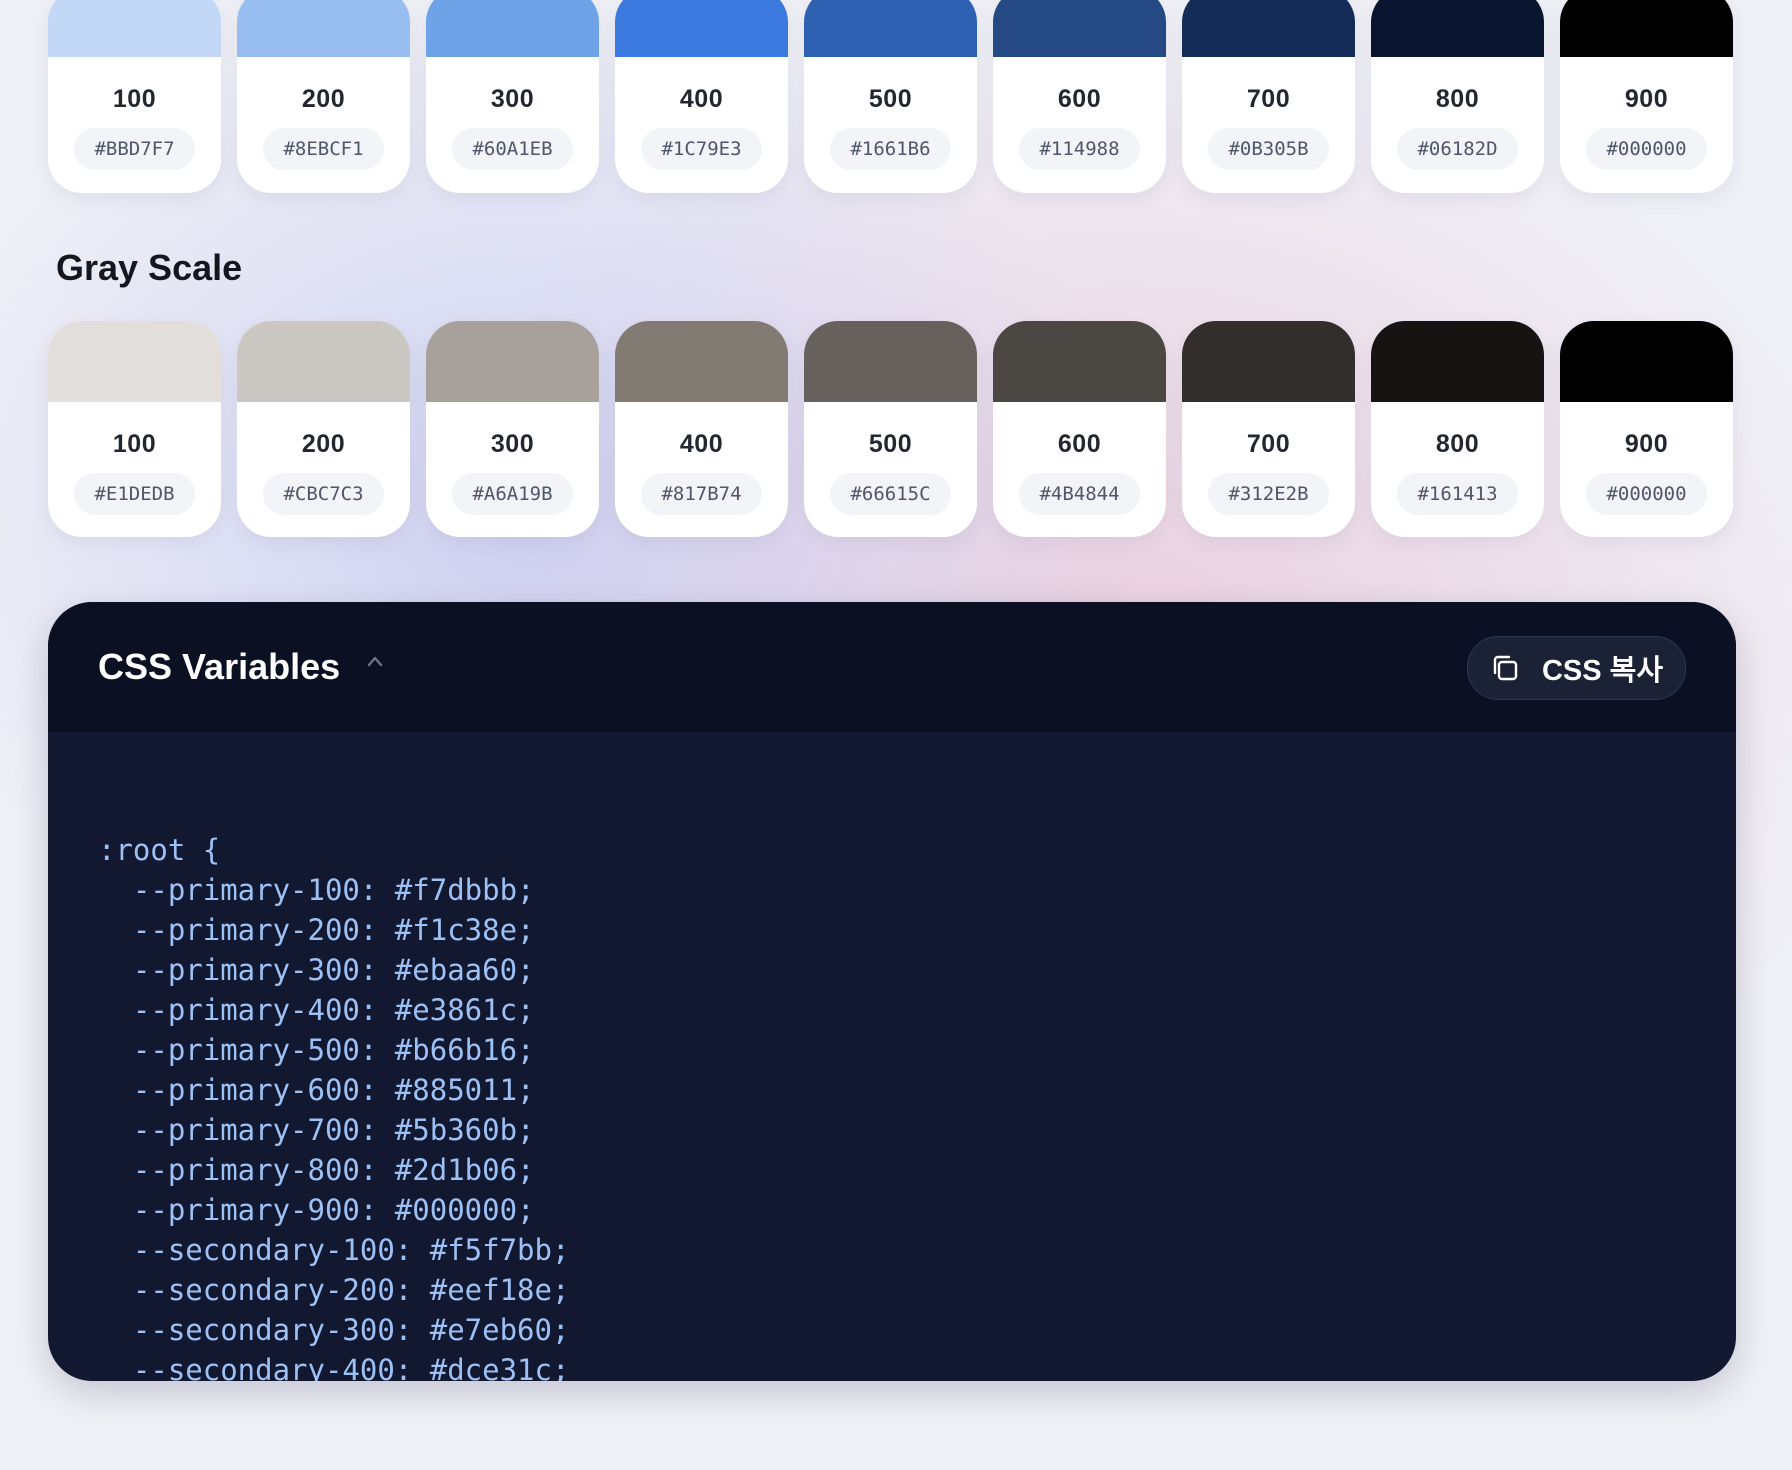 The width and height of the screenshot is (1792, 1470). I want to click on swatch-card: 100 #BBD7F7, so click(134, 96).